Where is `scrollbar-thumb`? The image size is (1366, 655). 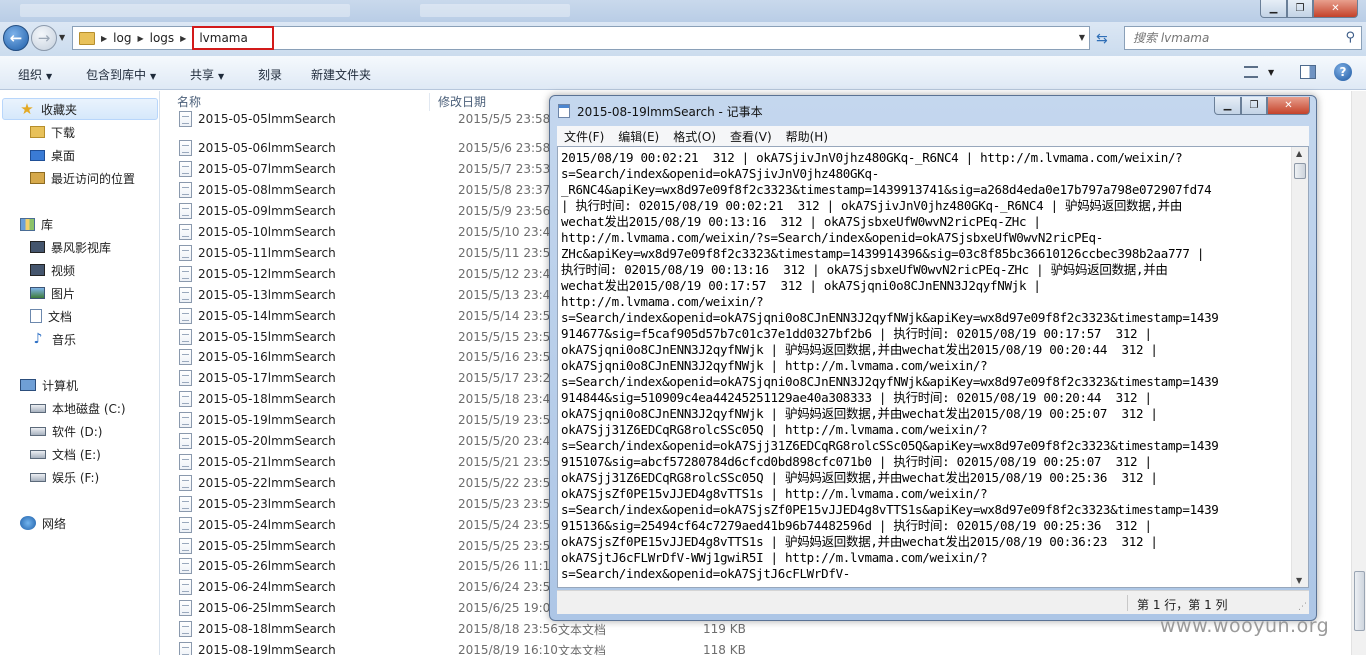 scrollbar-thumb is located at coordinates (1359, 601).